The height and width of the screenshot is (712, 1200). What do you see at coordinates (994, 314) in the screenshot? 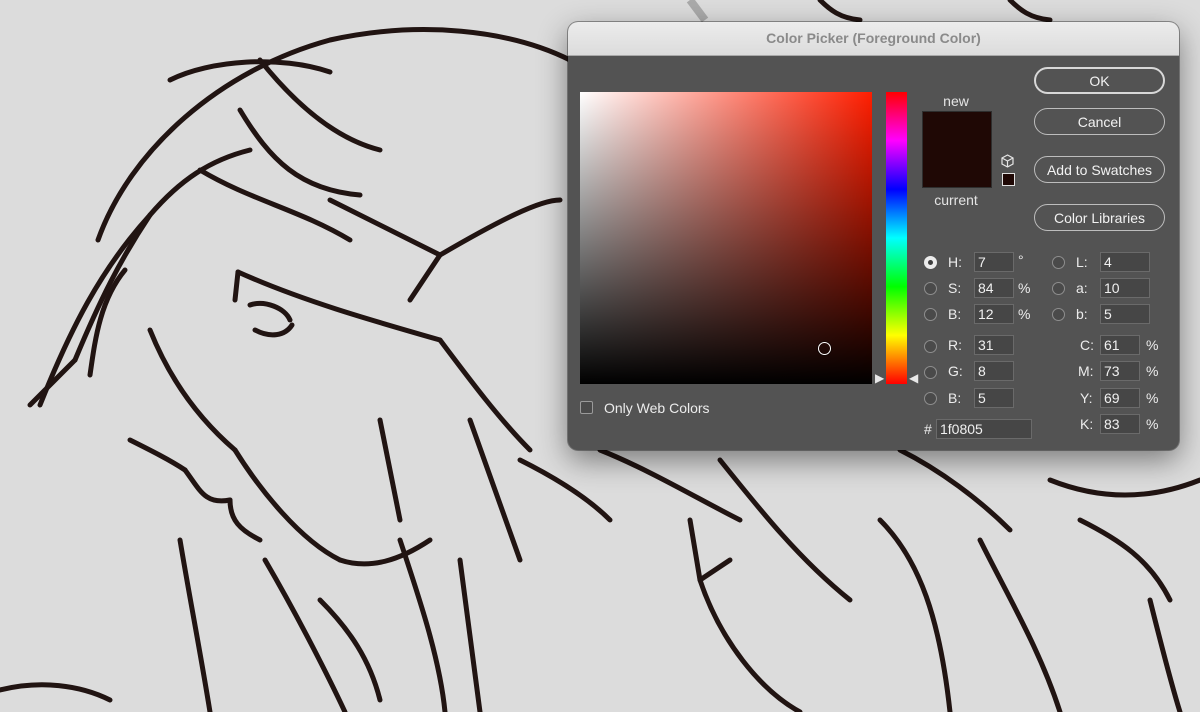
I see `brightness-field: 12` at bounding box center [994, 314].